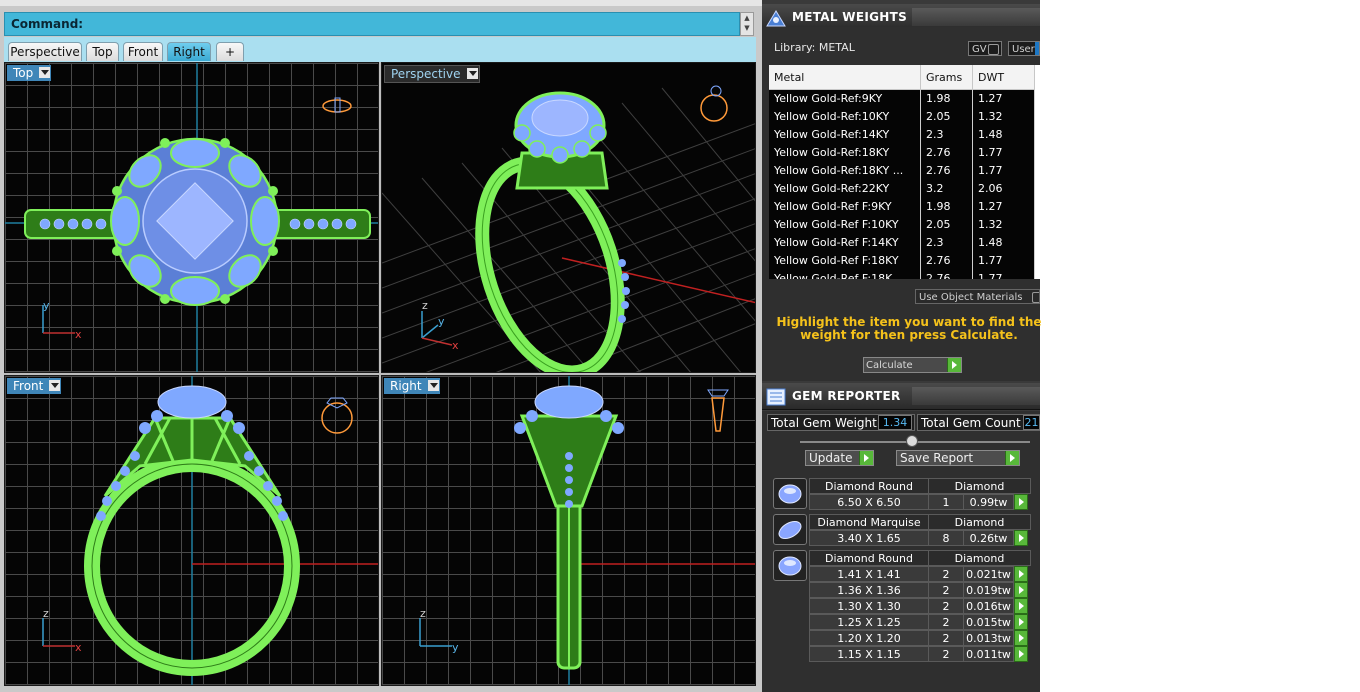 This screenshot has width=1360, height=692. Describe the element at coordinates (776, 18) in the screenshot. I see `scale-icon` at that location.